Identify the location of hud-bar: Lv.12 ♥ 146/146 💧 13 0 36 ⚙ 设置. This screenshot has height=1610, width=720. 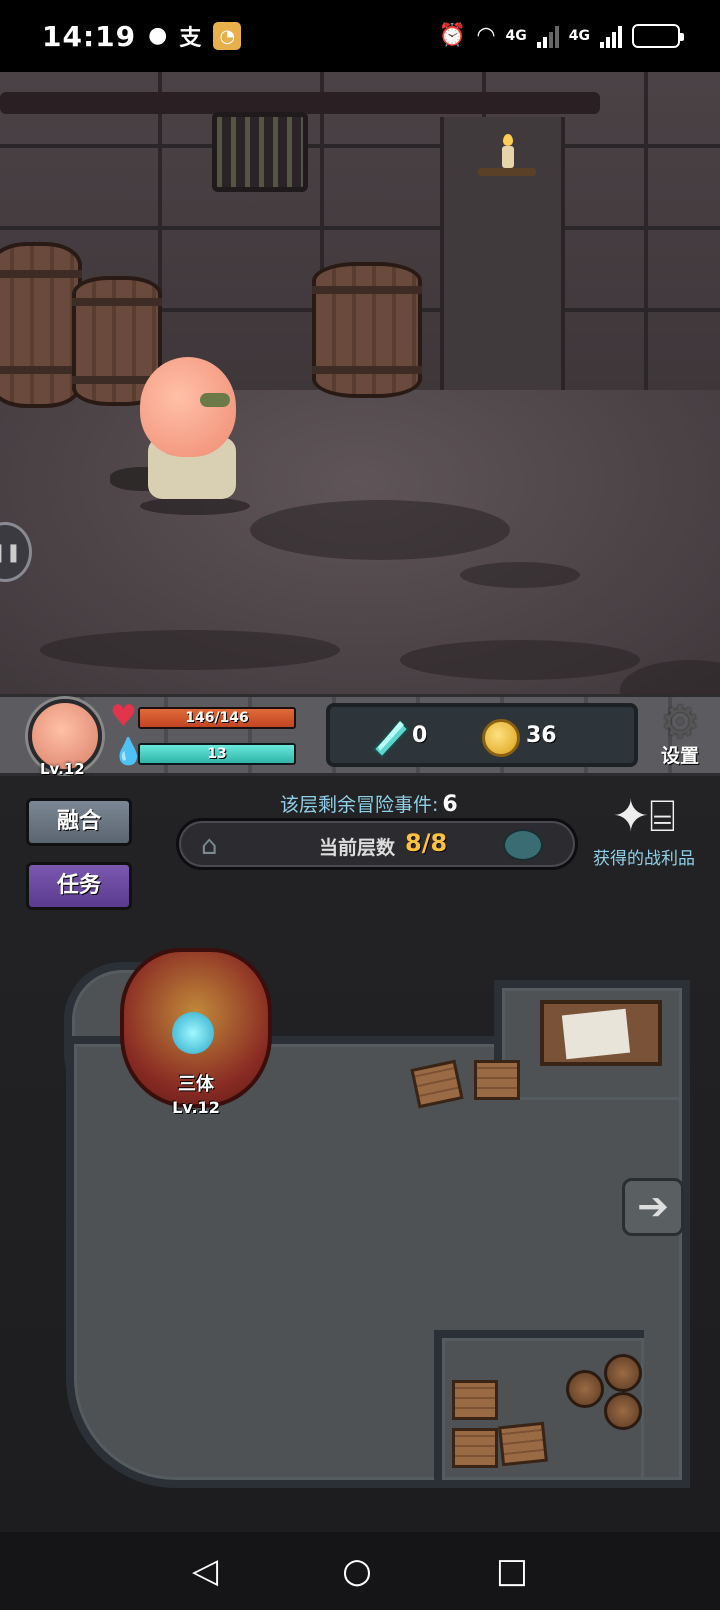
(360, 736).